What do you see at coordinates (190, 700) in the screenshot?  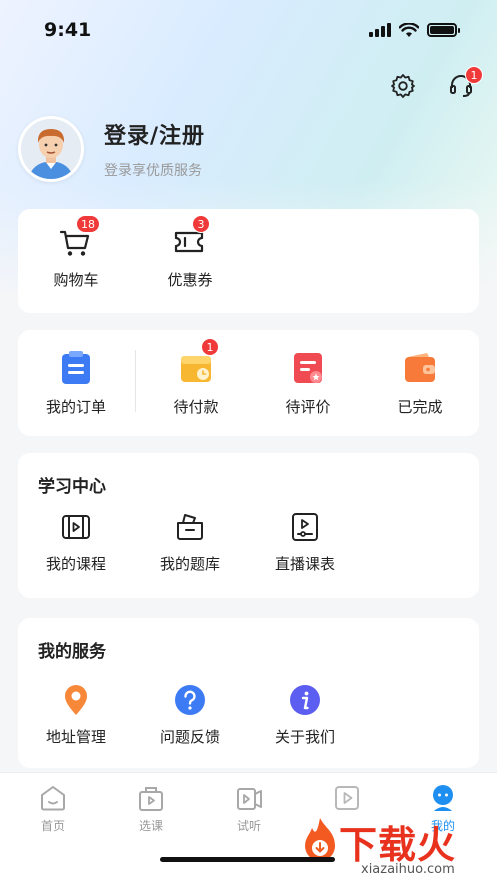 I see `help-icon` at bounding box center [190, 700].